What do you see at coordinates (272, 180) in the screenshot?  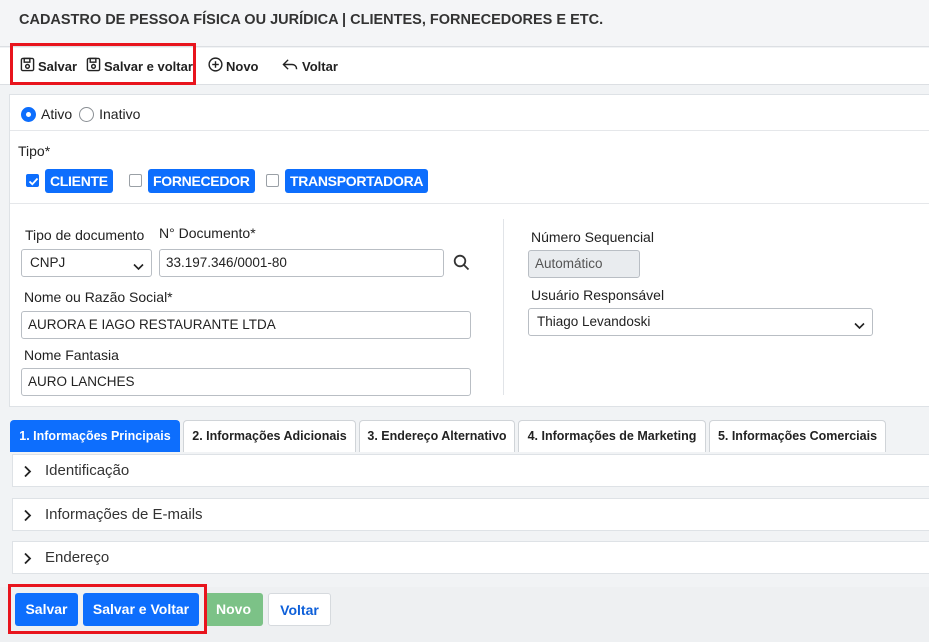 I see `checkbox-transportadora` at bounding box center [272, 180].